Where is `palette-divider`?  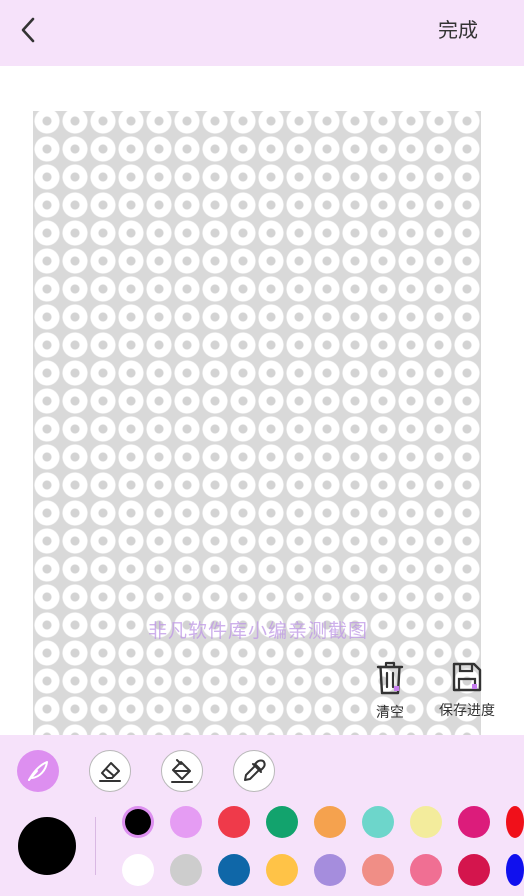 palette-divider is located at coordinates (95, 846).